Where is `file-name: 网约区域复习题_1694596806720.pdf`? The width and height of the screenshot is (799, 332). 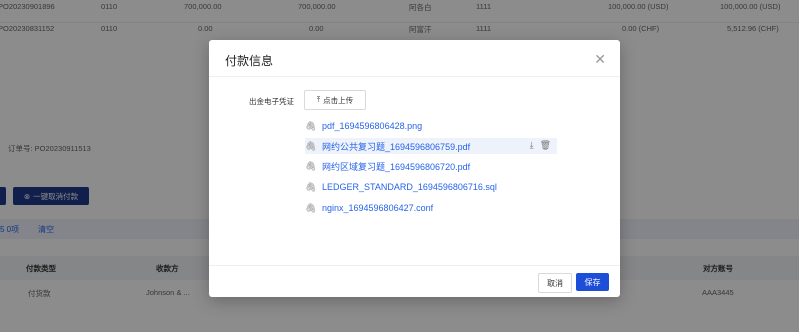 file-name: 网约区域复习题_1694596806720.pdf is located at coordinates (396, 166).